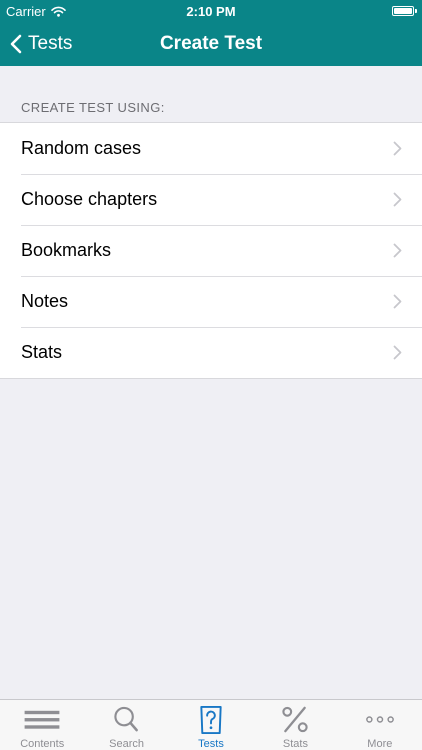  I want to click on option-choose-chapters: Choose chapters, so click(211, 199).